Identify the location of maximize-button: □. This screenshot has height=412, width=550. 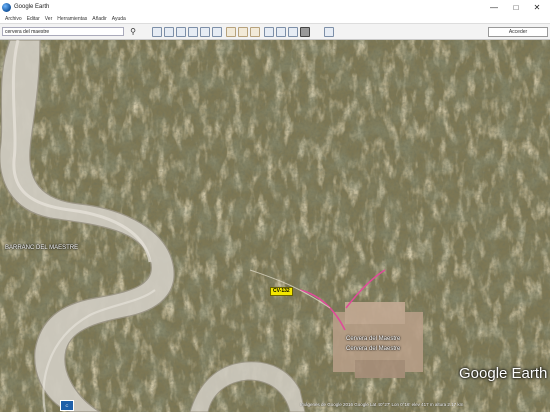
(516, 7).